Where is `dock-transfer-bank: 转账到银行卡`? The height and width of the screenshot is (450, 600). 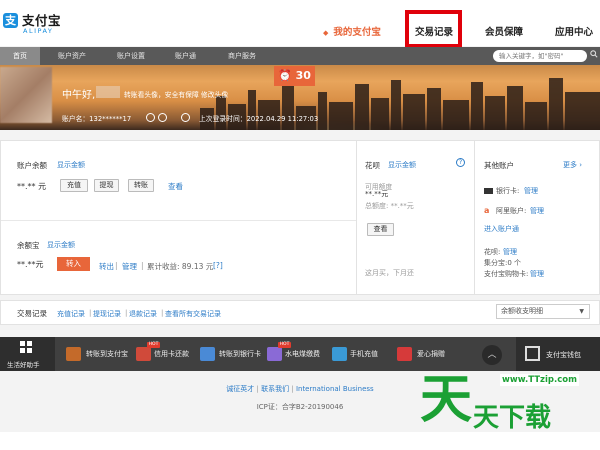
dock-transfer-bank: 转账到银行卡 is located at coordinates (234, 354).